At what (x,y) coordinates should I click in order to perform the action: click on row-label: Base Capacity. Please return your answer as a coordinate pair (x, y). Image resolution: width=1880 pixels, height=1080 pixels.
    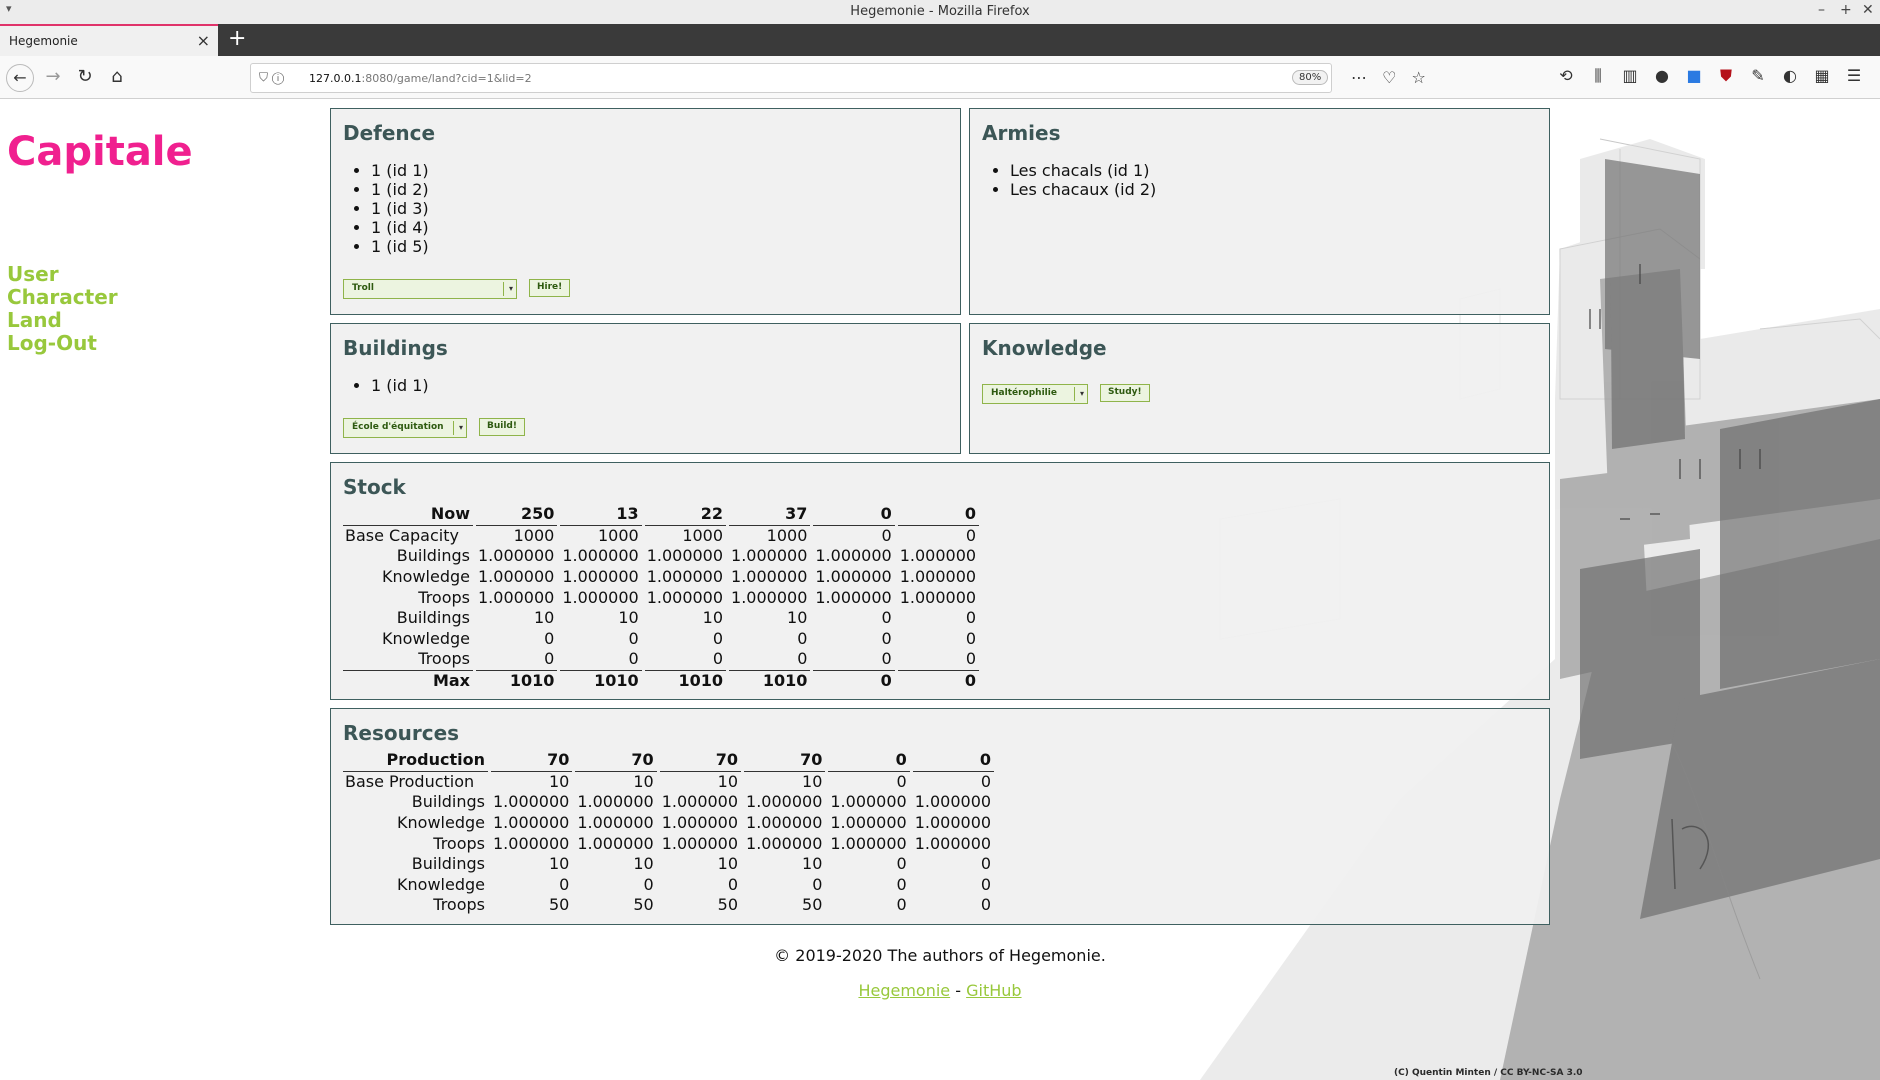
    Looking at the image, I should click on (402, 535).